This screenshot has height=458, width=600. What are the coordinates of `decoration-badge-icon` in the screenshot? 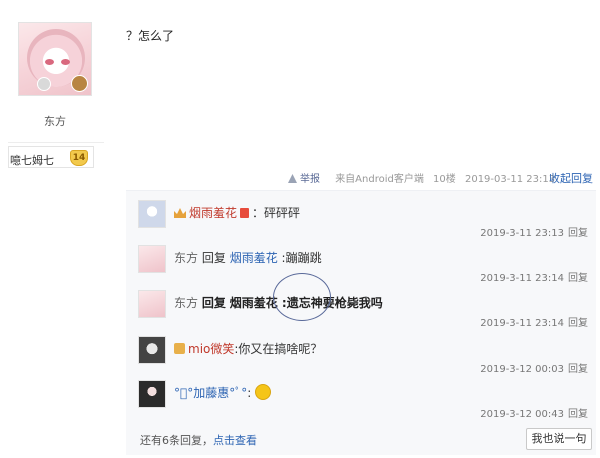 It's located at (44, 84).